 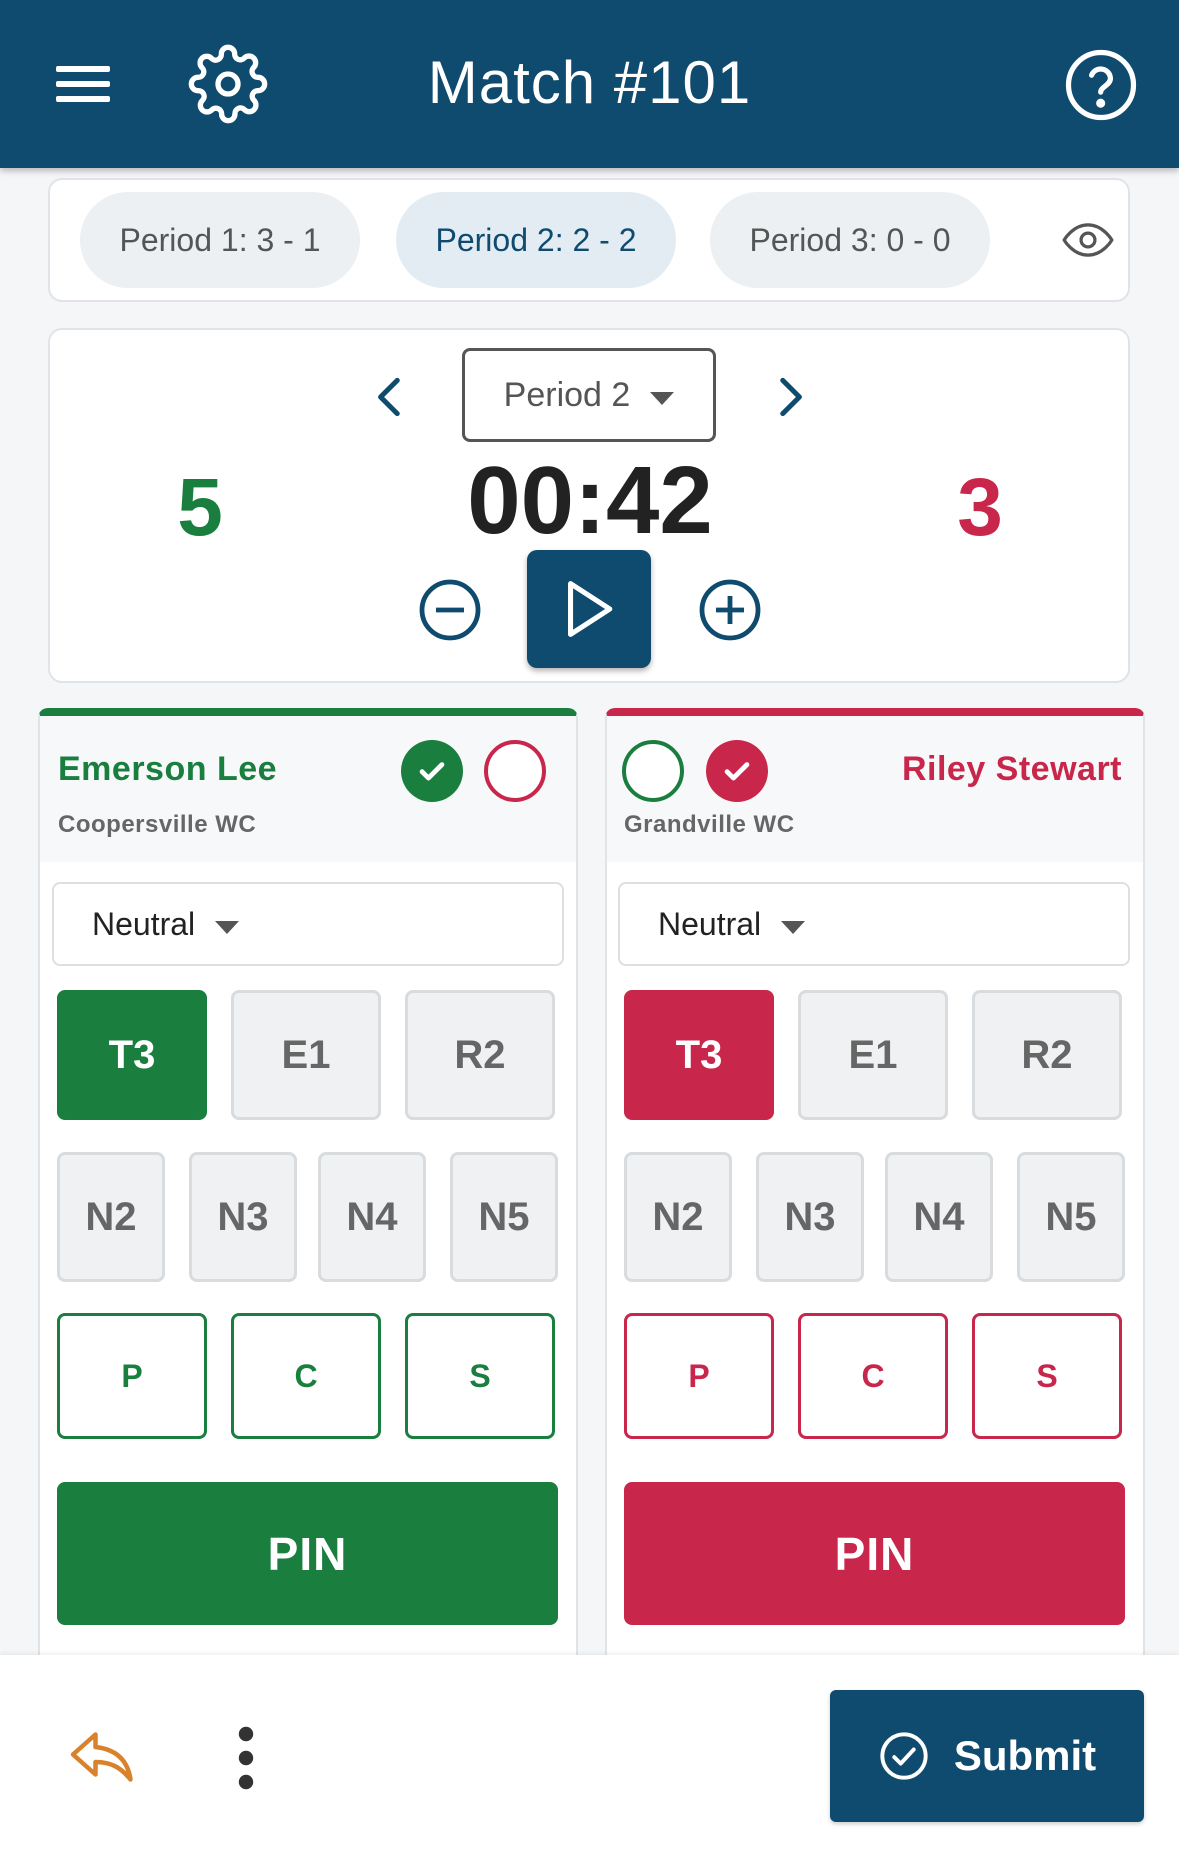 I want to click on score-right: 3, so click(x=980, y=507).